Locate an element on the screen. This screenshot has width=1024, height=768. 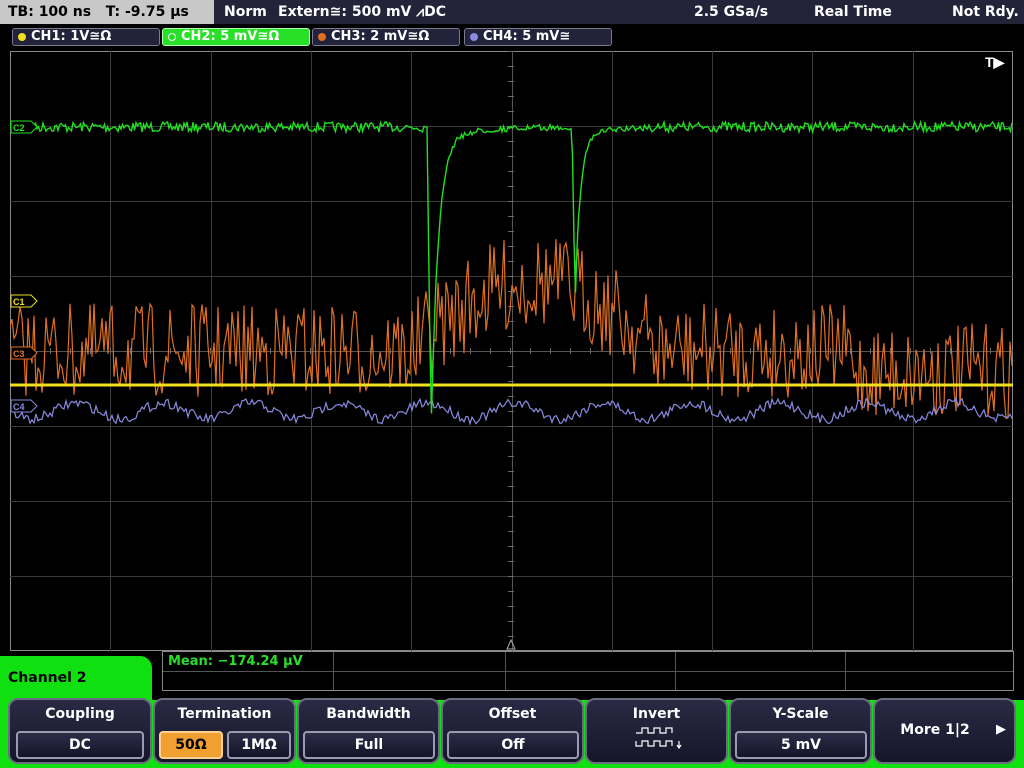
bandwidth-value: Full is located at coordinates (369, 745).